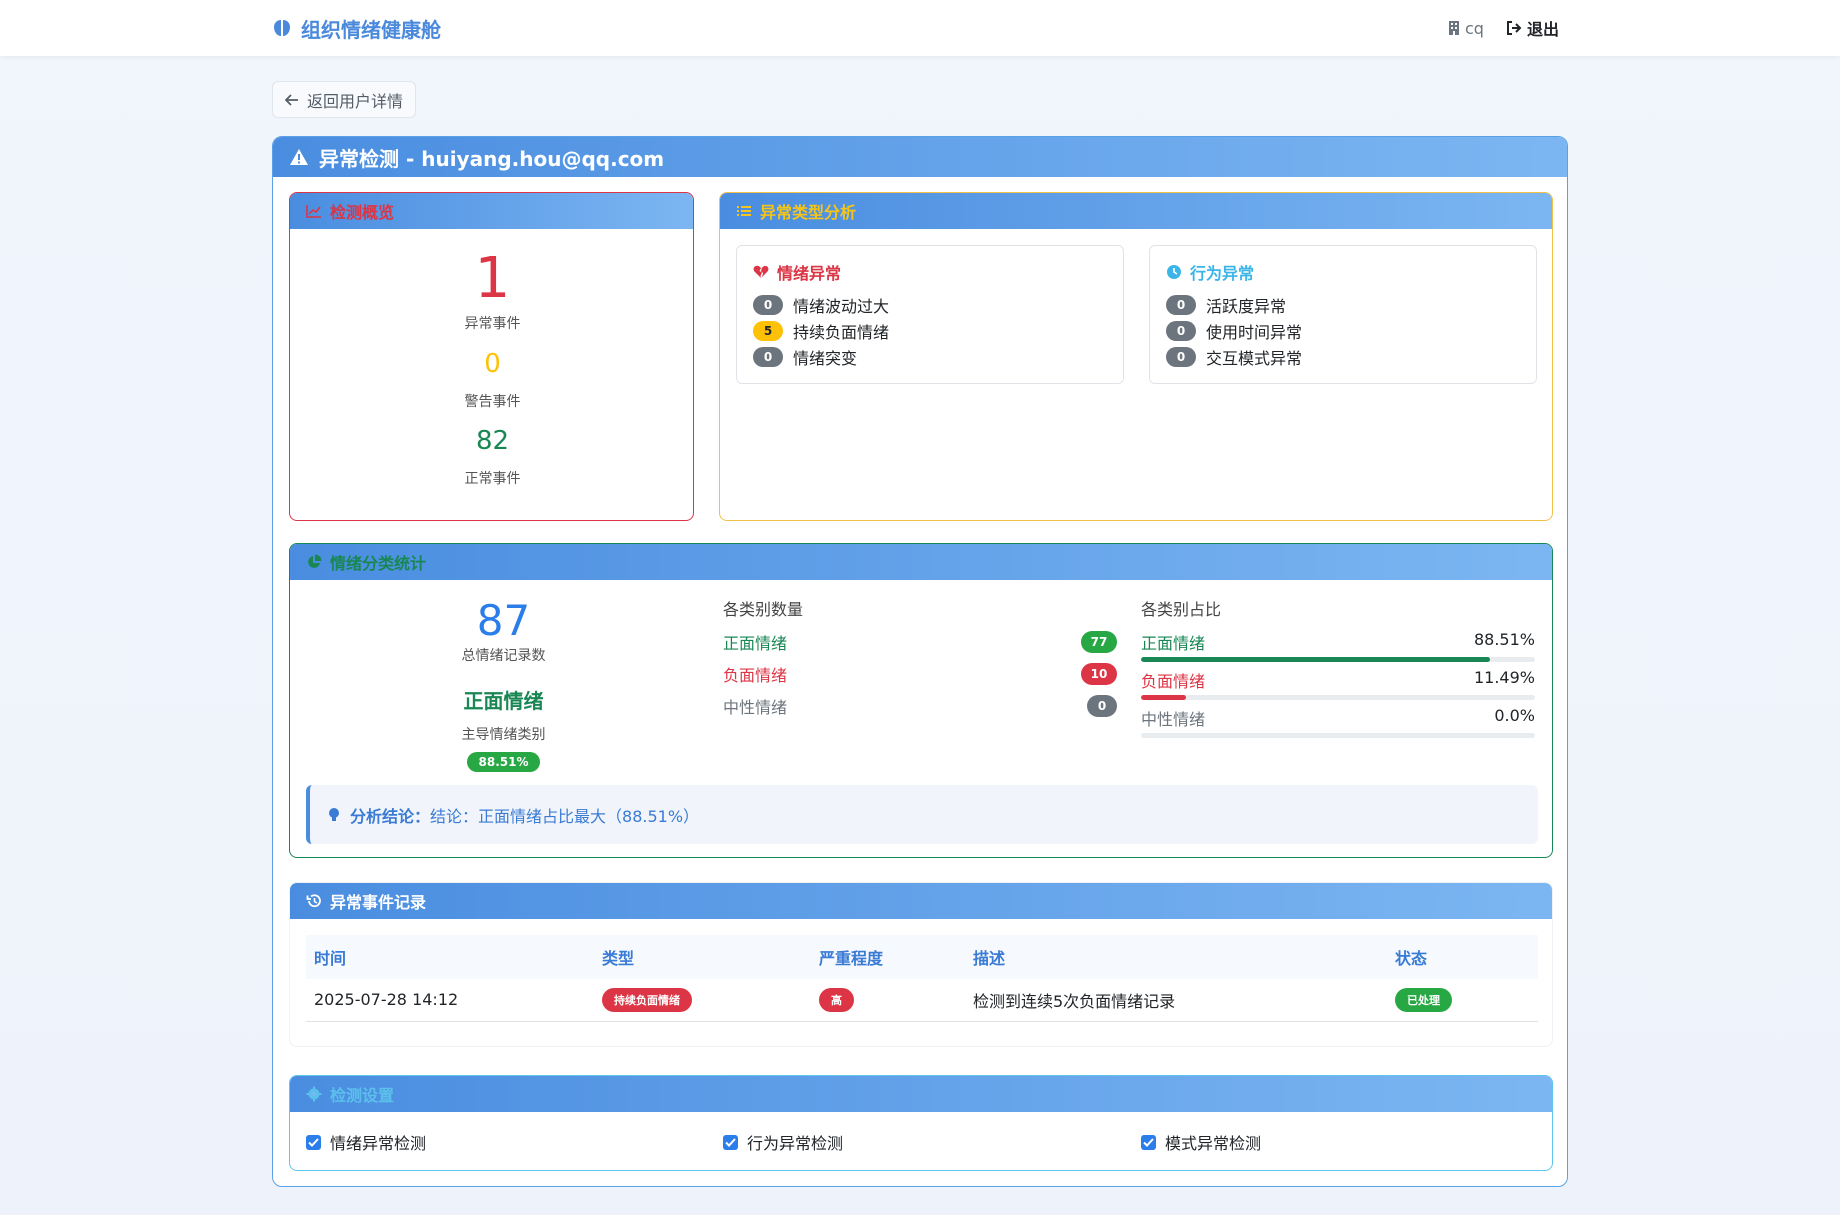  Describe the element at coordinates (702, 957) in the screenshot. I see `col-type: 类型` at that location.